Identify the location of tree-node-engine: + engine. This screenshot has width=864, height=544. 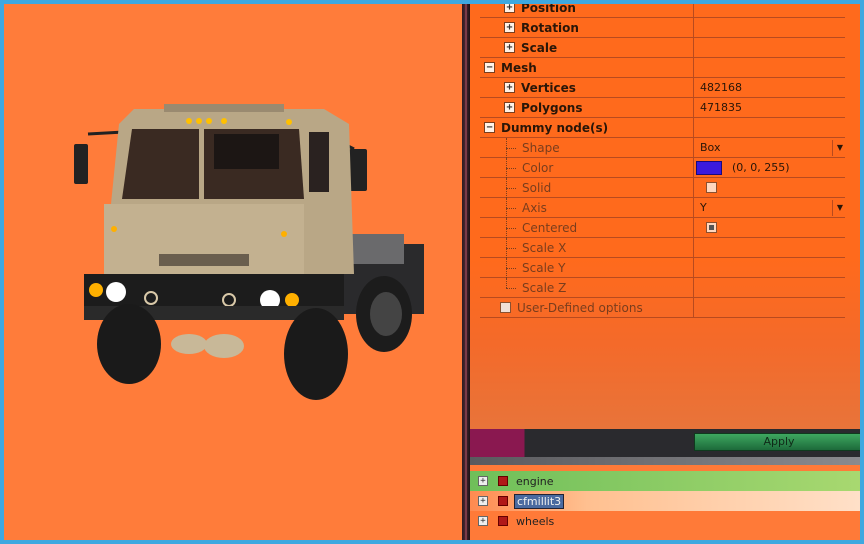
(665, 481).